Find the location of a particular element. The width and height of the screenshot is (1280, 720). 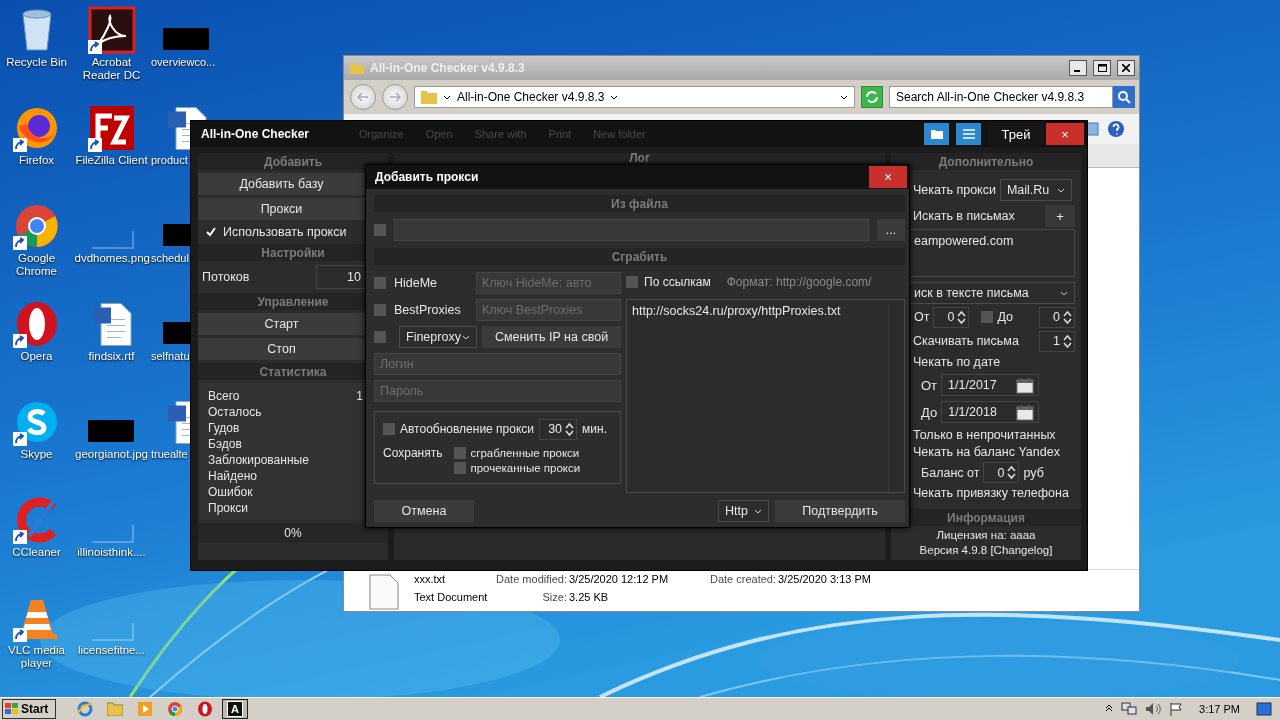

browser-icon is located at coordinates (175, 709).